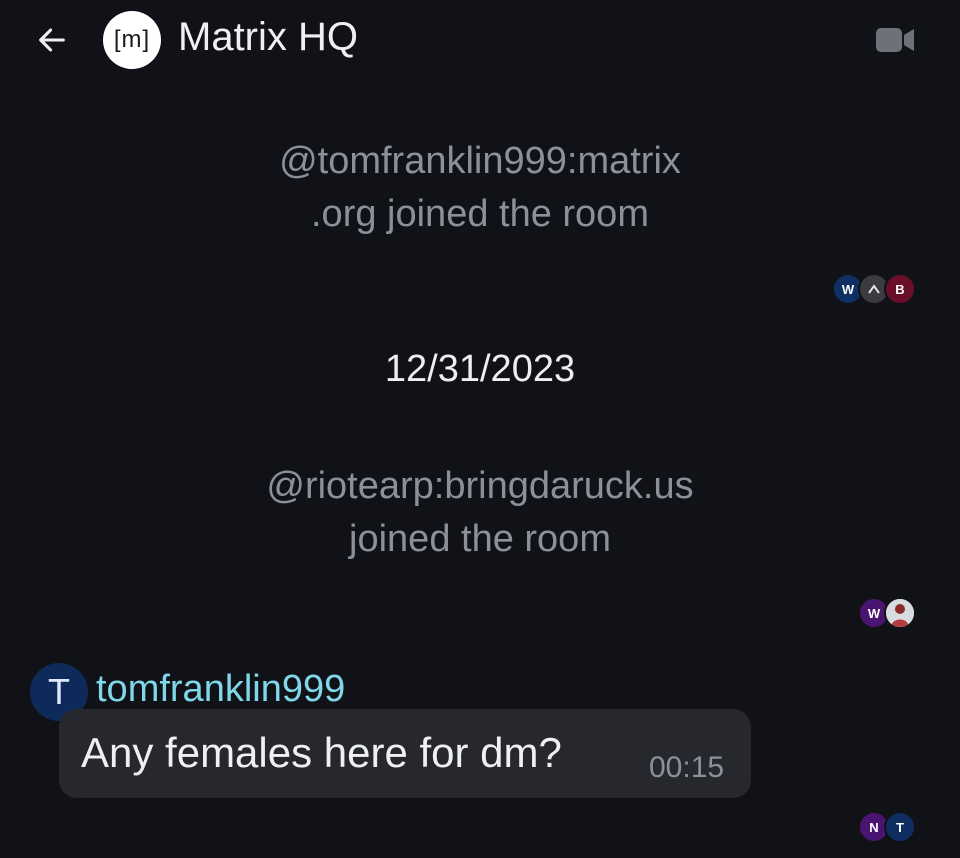  I want to click on read-receipts: N T, so click(888, 827).